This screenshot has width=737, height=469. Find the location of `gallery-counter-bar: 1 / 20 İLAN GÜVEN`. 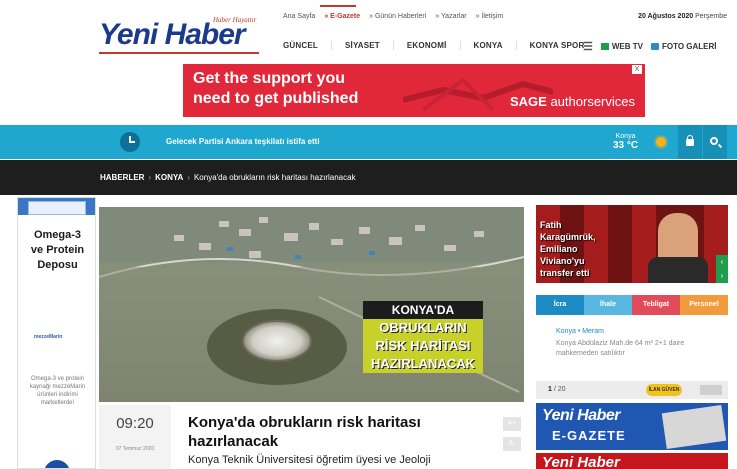

gallery-counter-bar: 1 / 20 İLAN GÜVEN is located at coordinates (632, 390).